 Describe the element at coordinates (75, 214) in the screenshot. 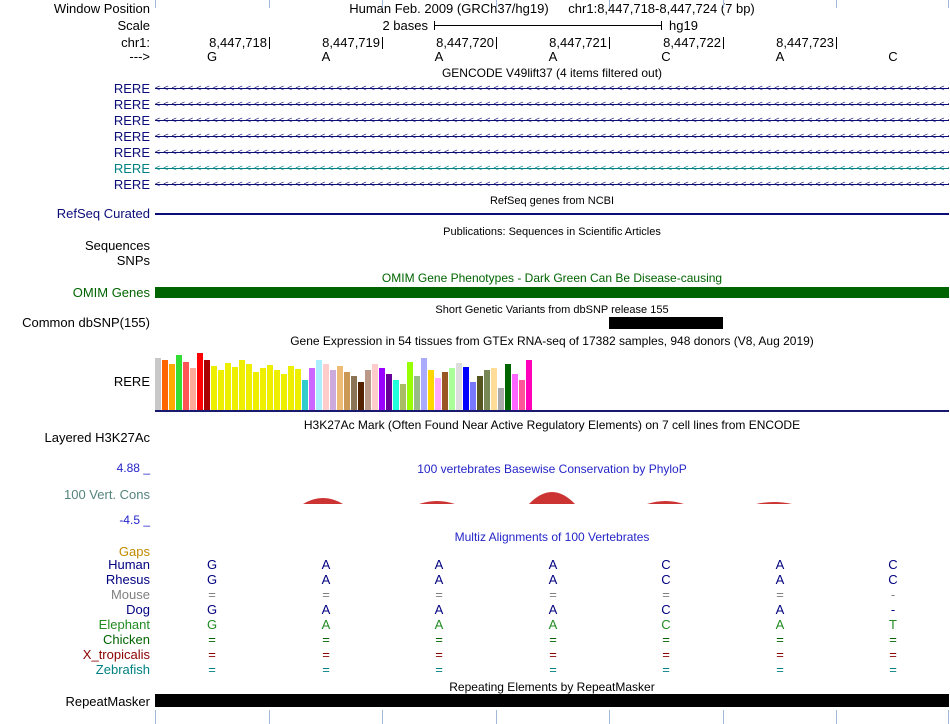

I see `refseq-curated-label: RefSeq Curated` at that location.